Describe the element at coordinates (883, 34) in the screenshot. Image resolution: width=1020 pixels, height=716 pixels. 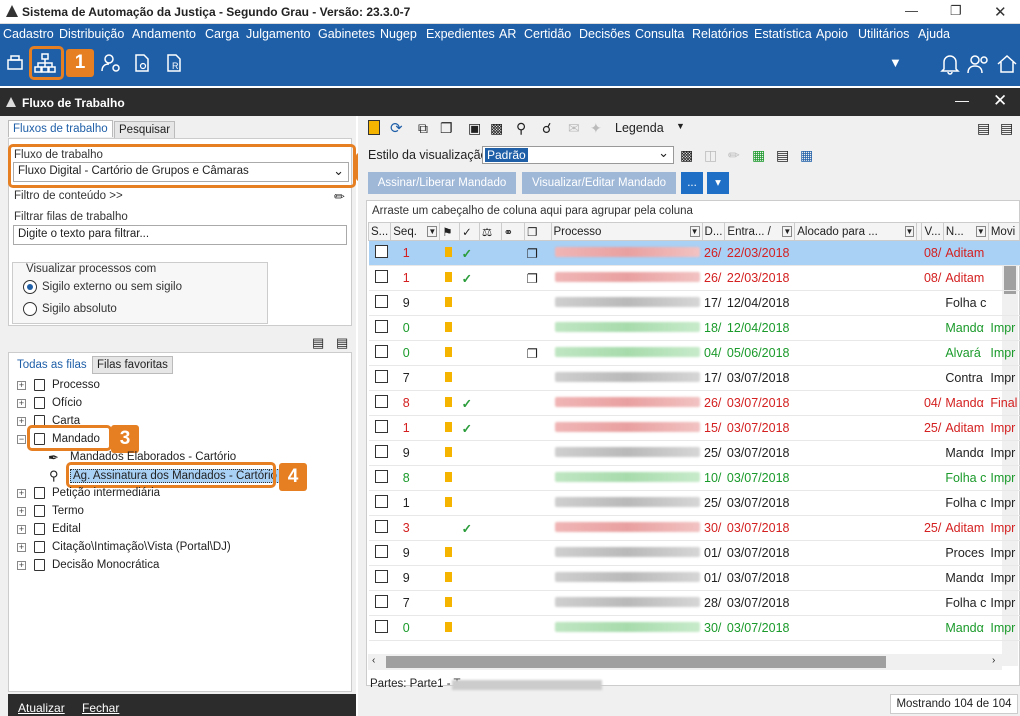
I see `menu-utilitarios: Utilitários` at that location.